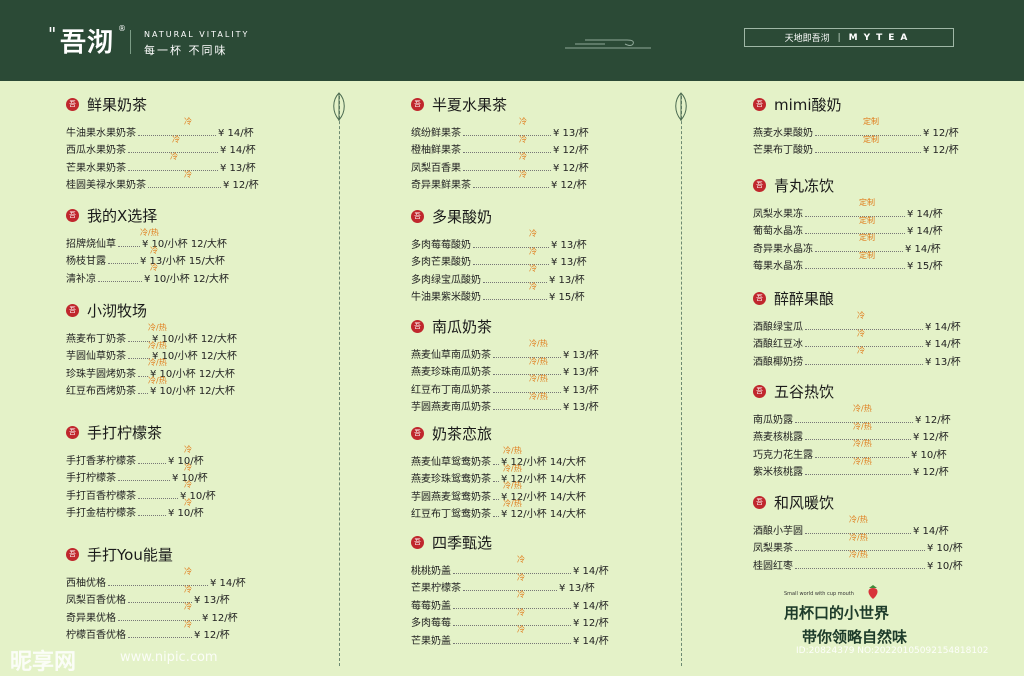 This screenshot has height=676, width=1024. I want to click on menu-item: 南瓜奶露 ¥ 12/杯 冷/热, so click(852, 415).